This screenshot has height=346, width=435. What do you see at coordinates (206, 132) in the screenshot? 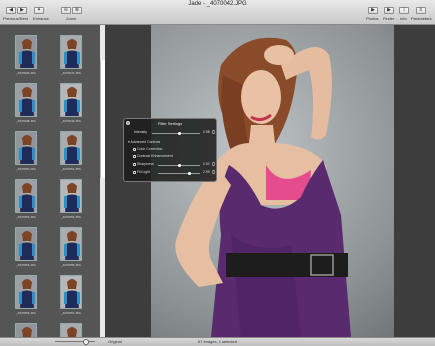
I see `intensity-value: 0.58` at bounding box center [206, 132].